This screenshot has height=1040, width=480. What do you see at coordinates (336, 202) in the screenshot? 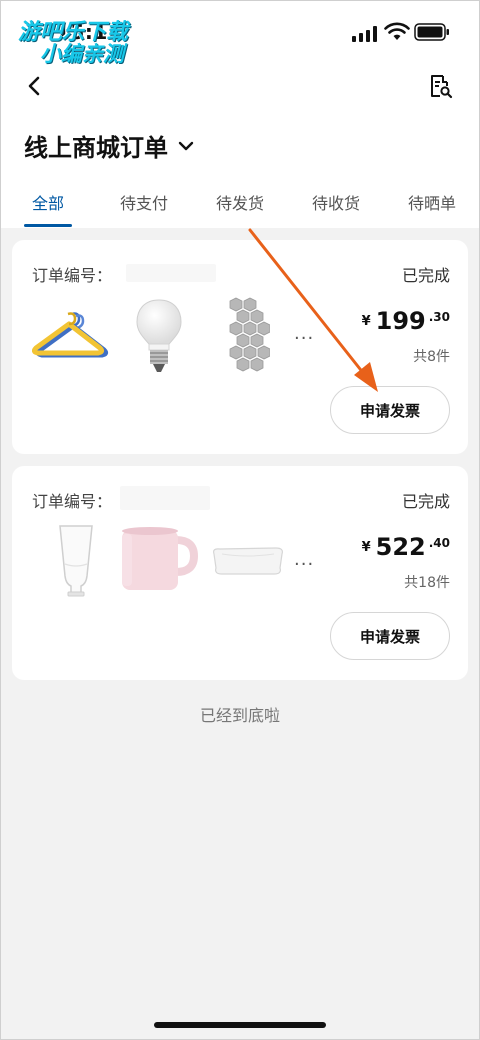
I see `tab-pending-receipt: 待收货` at bounding box center [336, 202].